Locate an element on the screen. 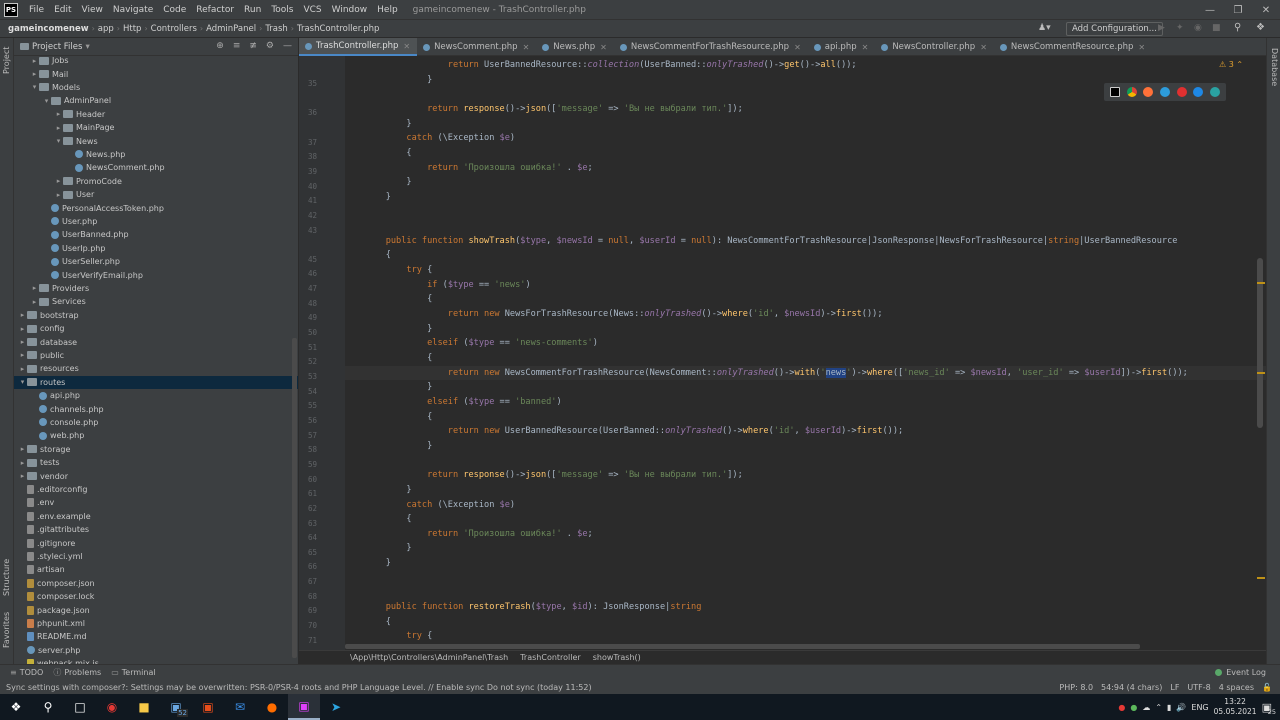  task-view-icon: □ is located at coordinates (80, 707).